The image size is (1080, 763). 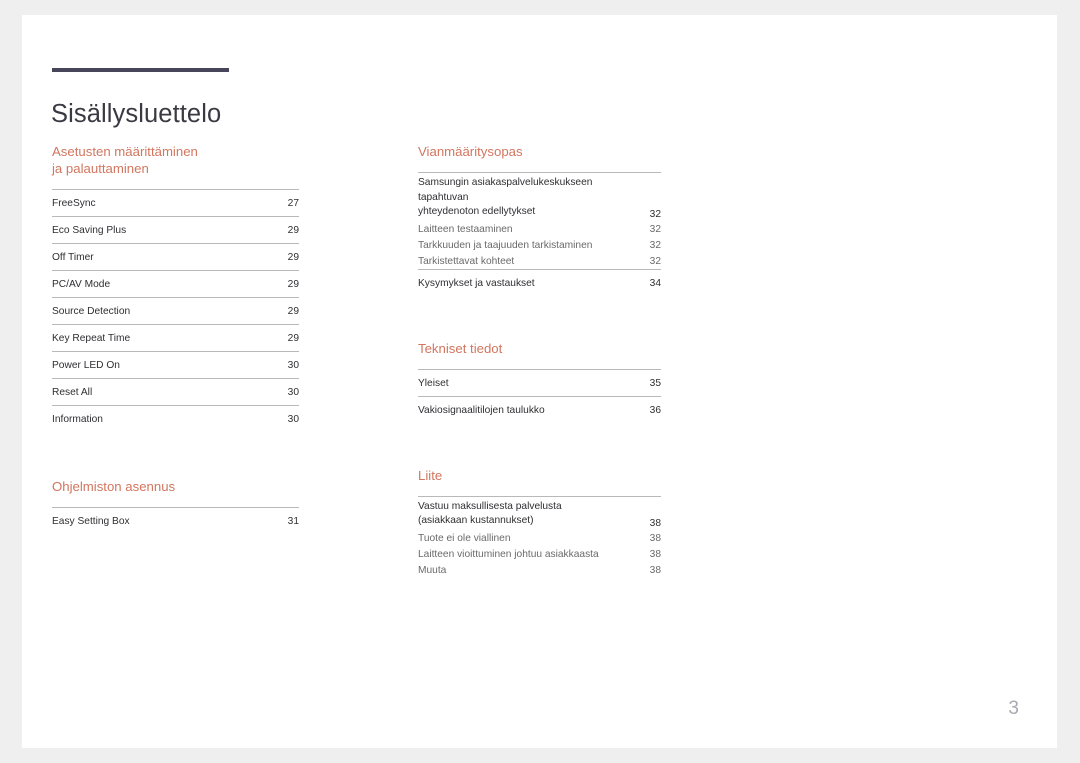 I want to click on toc-table: Easy Setting Box 31, so click(x=175, y=520).